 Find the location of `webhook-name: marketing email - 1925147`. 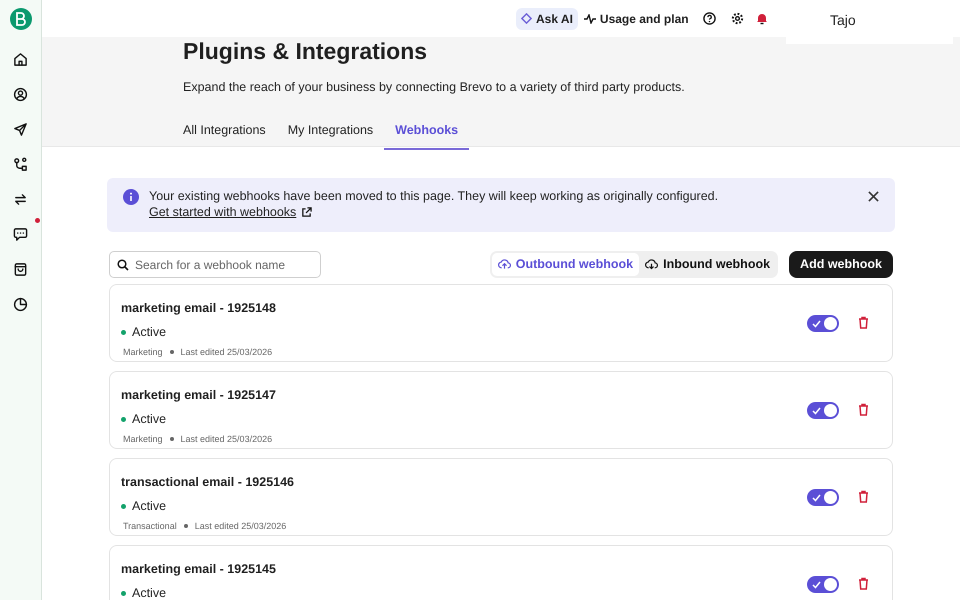

webhook-name: marketing email - 1925147 is located at coordinates (198, 395).